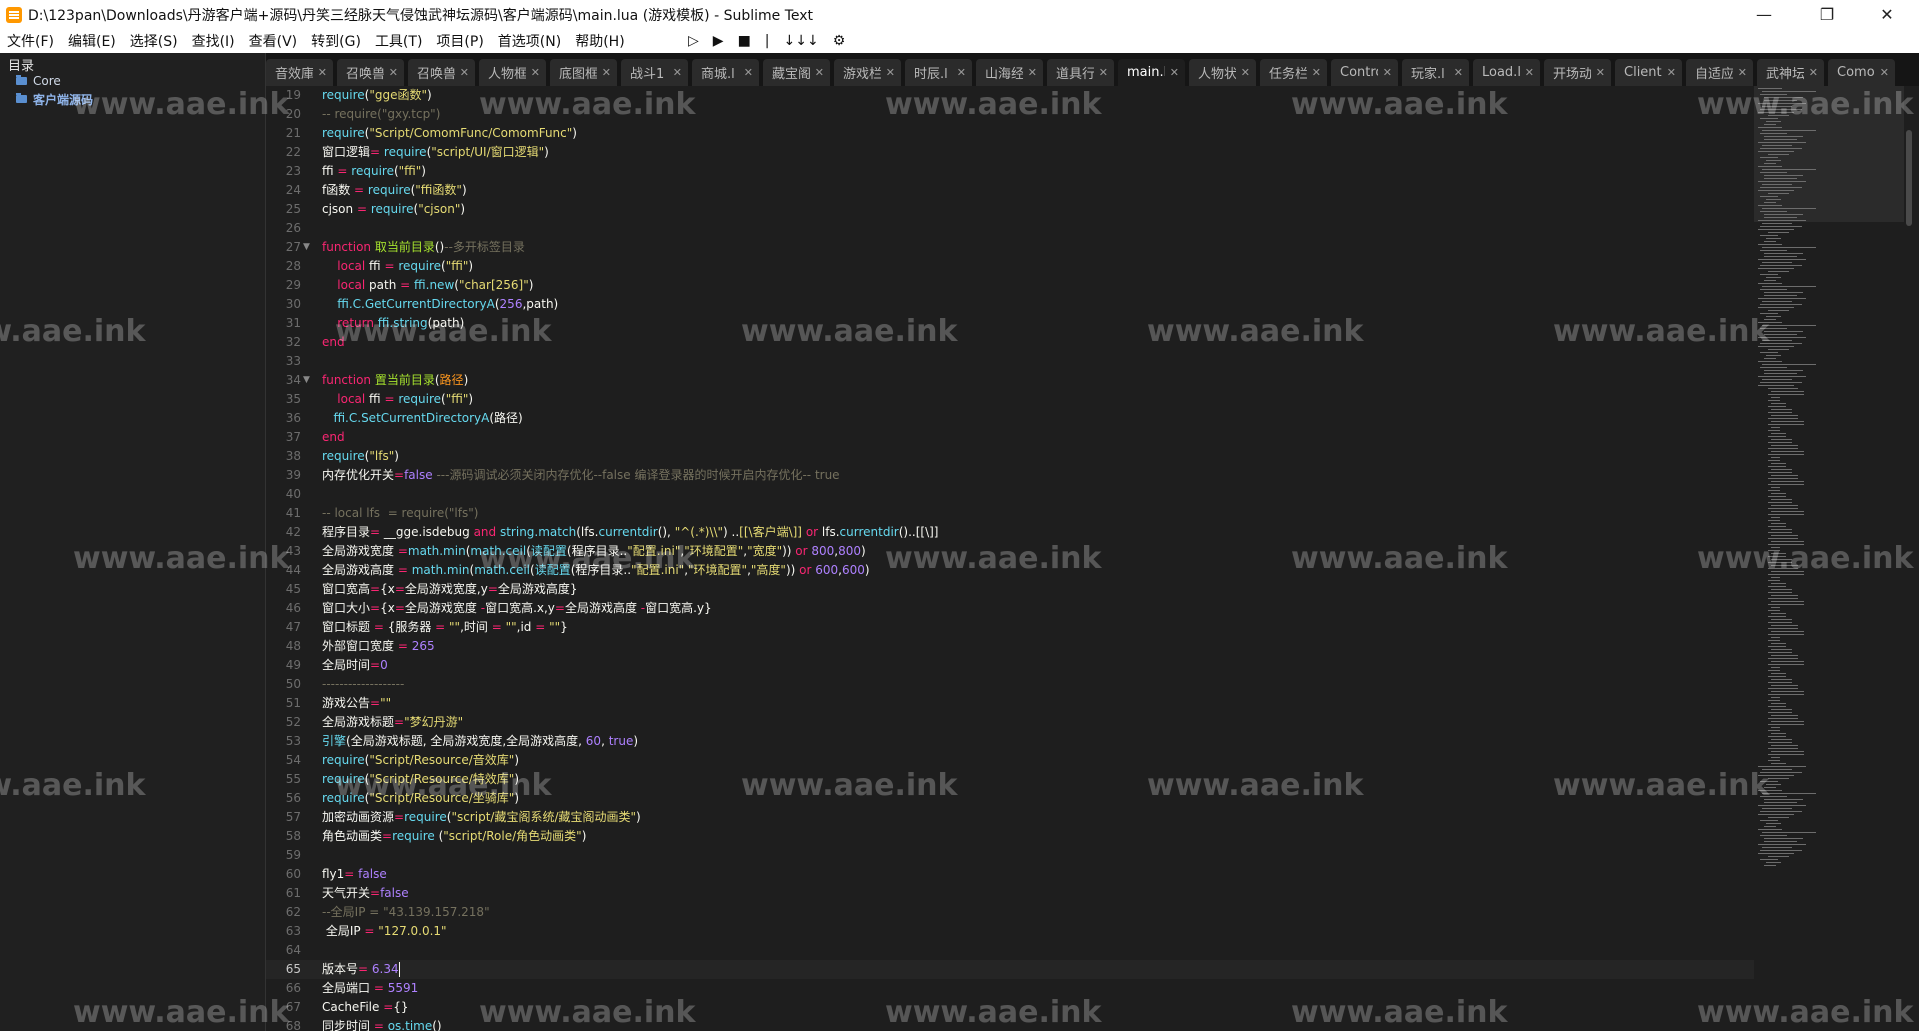 The width and height of the screenshot is (1919, 1031). What do you see at coordinates (1764, 14) in the screenshot?
I see `minimize-button: —` at bounding box center [1764, 14].